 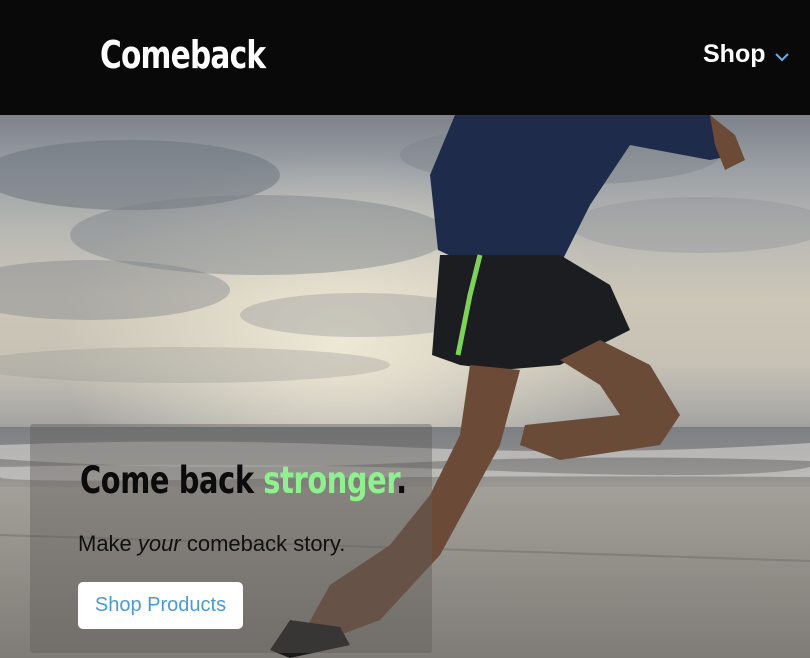 I want to click on hero-headline: Come back stronger., so click(x=243, y=480).